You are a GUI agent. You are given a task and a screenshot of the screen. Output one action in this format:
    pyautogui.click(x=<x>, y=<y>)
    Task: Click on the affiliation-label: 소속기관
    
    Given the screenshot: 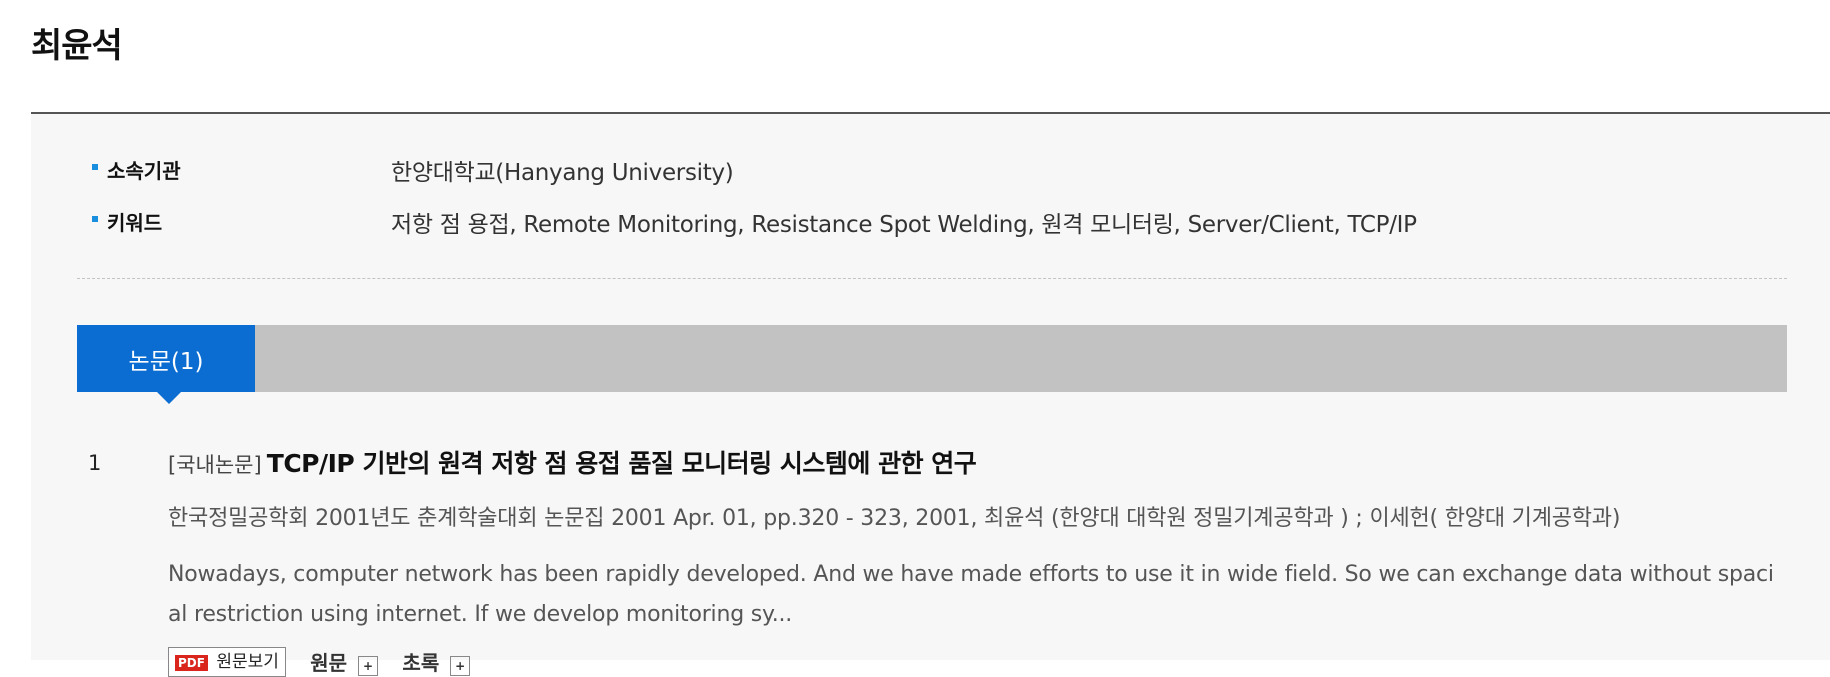 What is the action you would take?
    pyautogui.click(x=144, y=171)
    